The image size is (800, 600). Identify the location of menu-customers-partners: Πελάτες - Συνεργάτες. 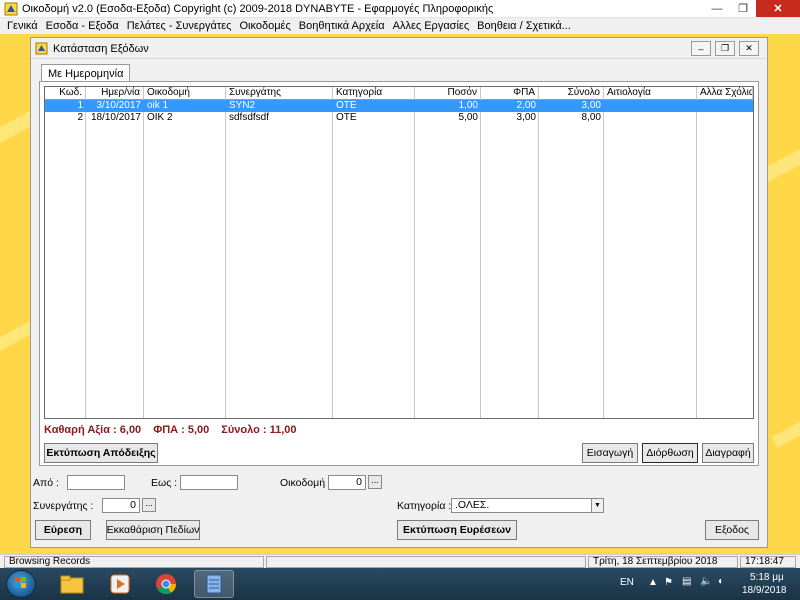
(180, 26).